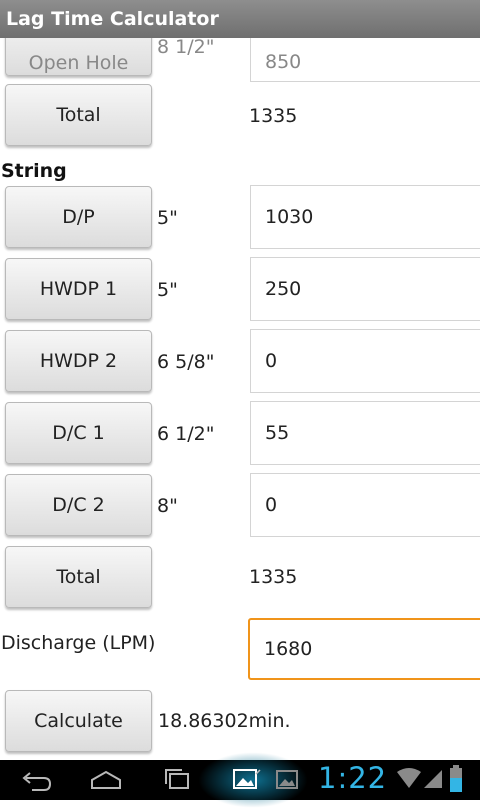 This screenshot has height=808, width=480. I want to click on dp-button: D/P, so click(78, 217).